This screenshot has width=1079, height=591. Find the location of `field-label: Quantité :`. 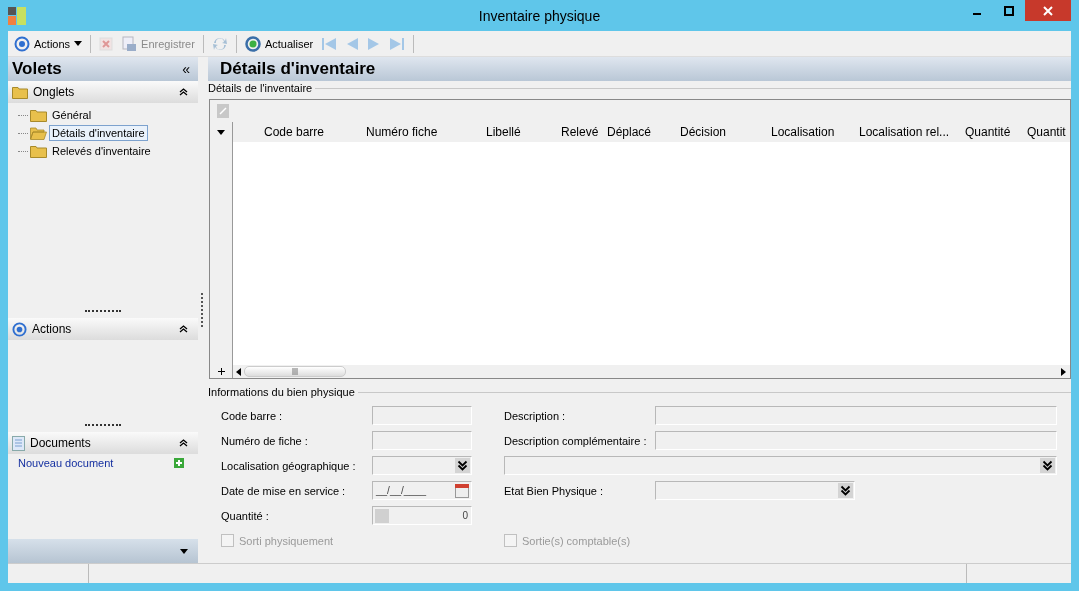

field-label: Quantité : is located at coordinates (245, 515).